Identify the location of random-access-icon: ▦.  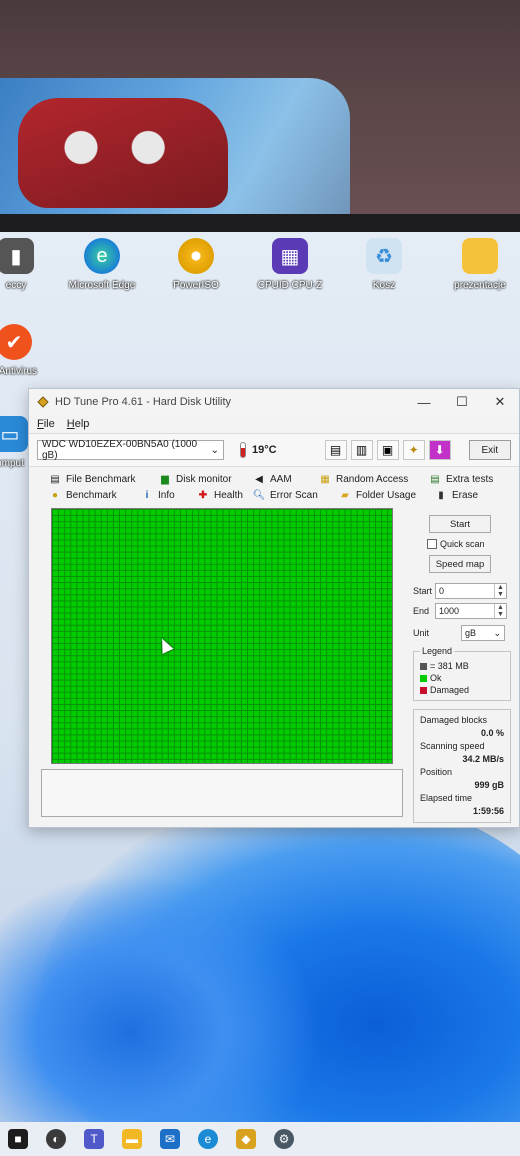
(325, 479).